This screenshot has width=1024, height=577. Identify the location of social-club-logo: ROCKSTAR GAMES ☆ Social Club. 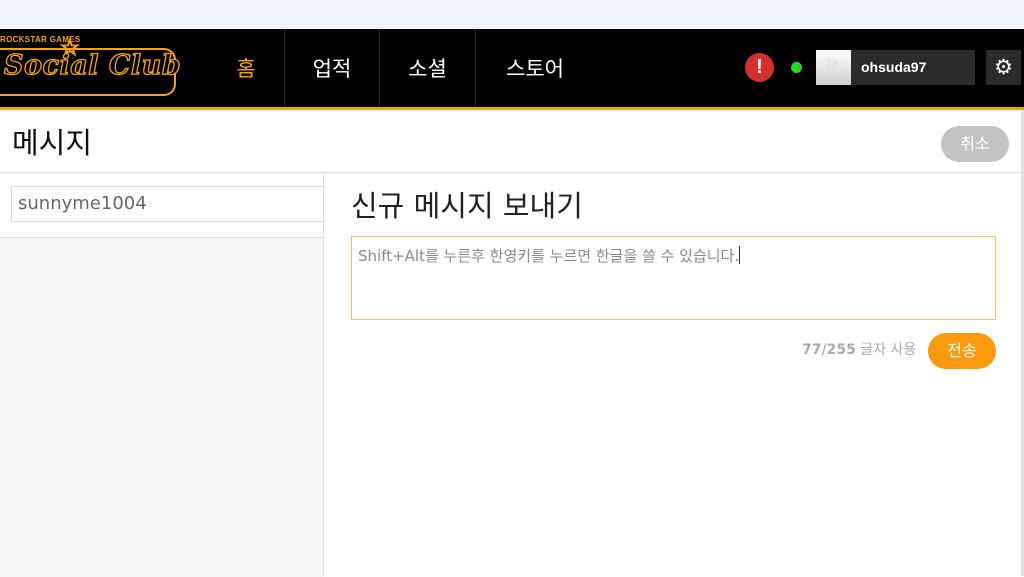
(91, 69).